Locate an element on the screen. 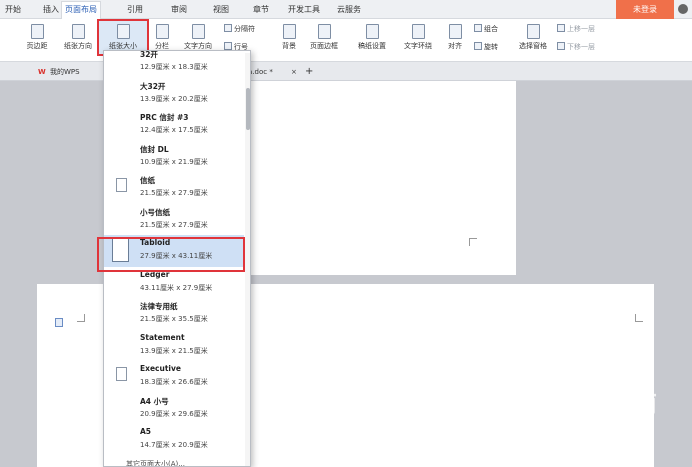 Image resolution: width=692 pixels, height=467 pixels. orientation-icon is located at coordinates (78, 31).